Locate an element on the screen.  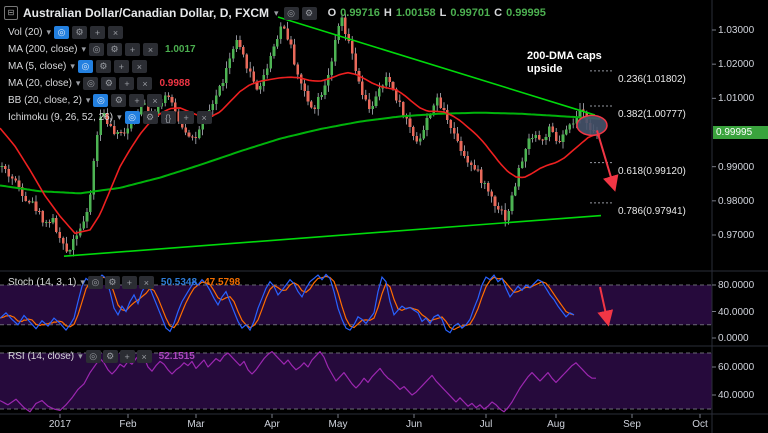
indicator-label: MA (5, close) is located at coordinates (37, 66).